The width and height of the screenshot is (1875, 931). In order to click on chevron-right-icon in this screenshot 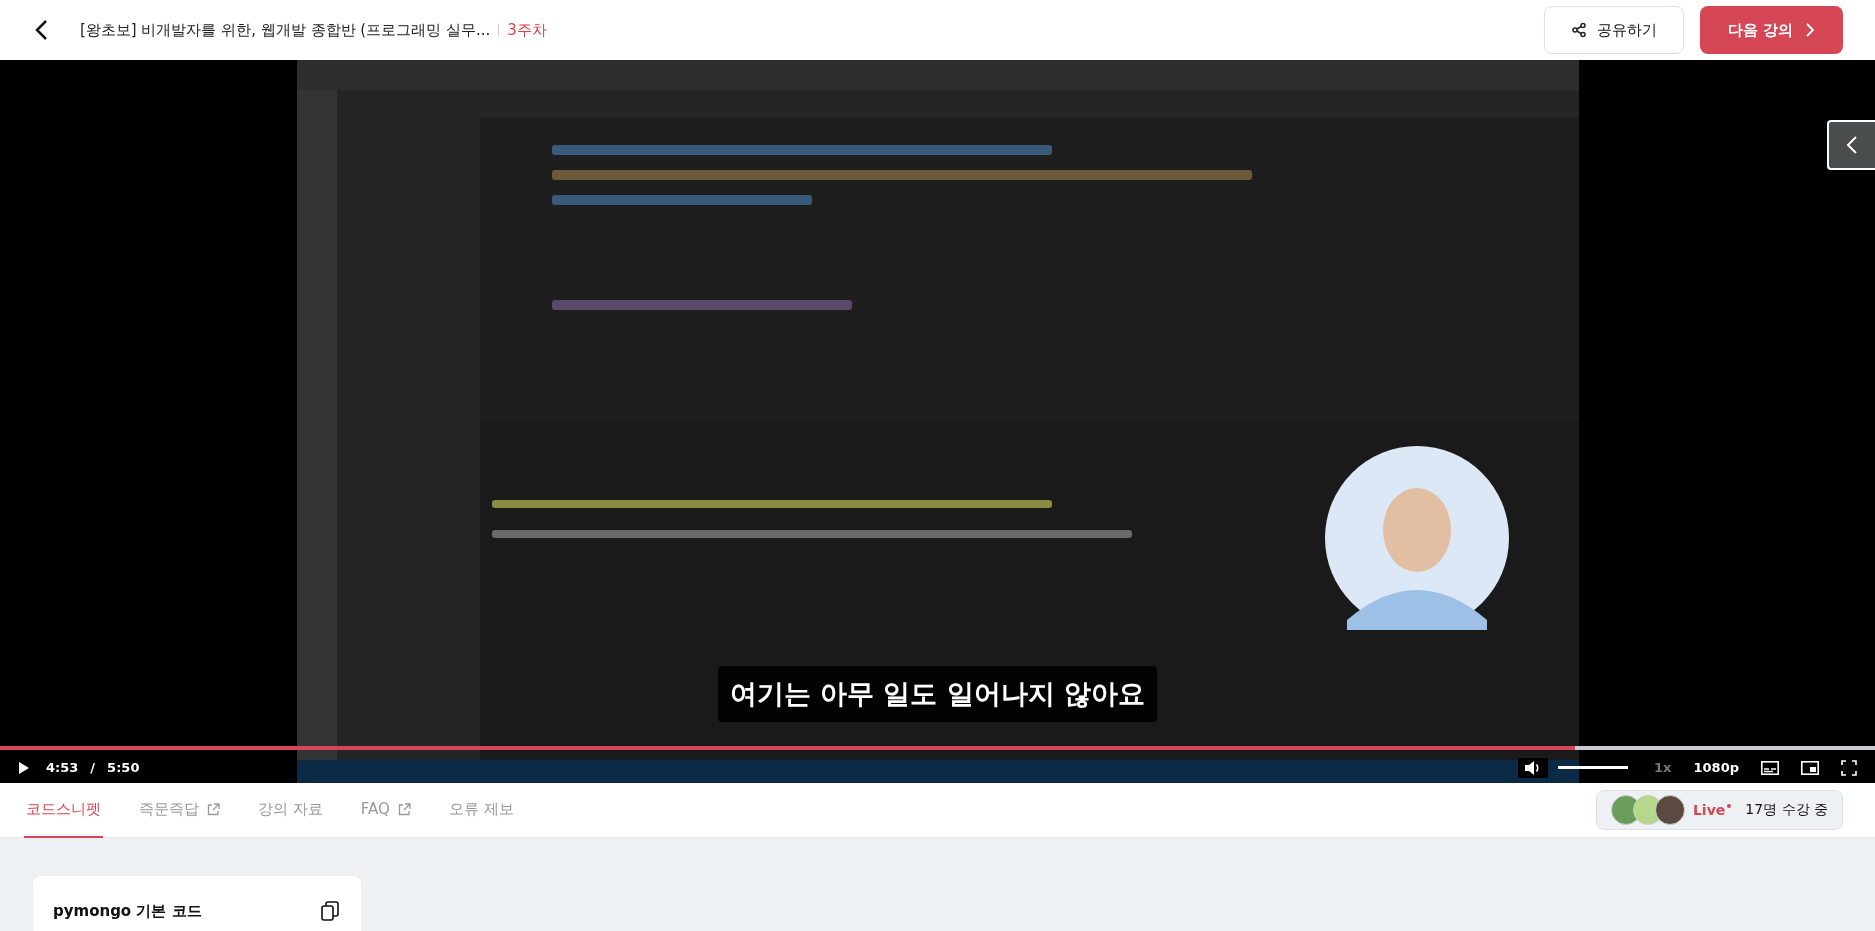, I will do `click(1810, 30)`.